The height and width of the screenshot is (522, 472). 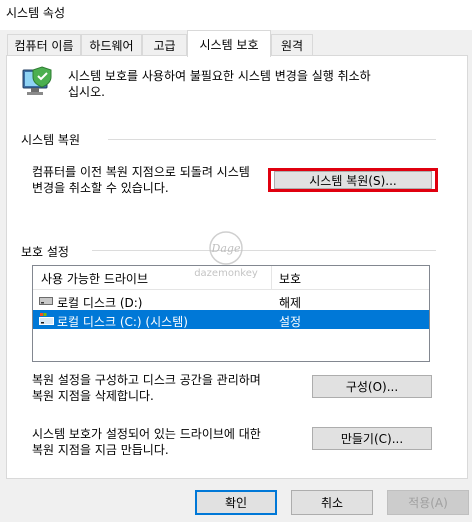 What do you see at coordinates (100, 303) in the screenshot?
I see `drive-name: 로컬 디스크 (D:)` at bounding box center [100, 303].